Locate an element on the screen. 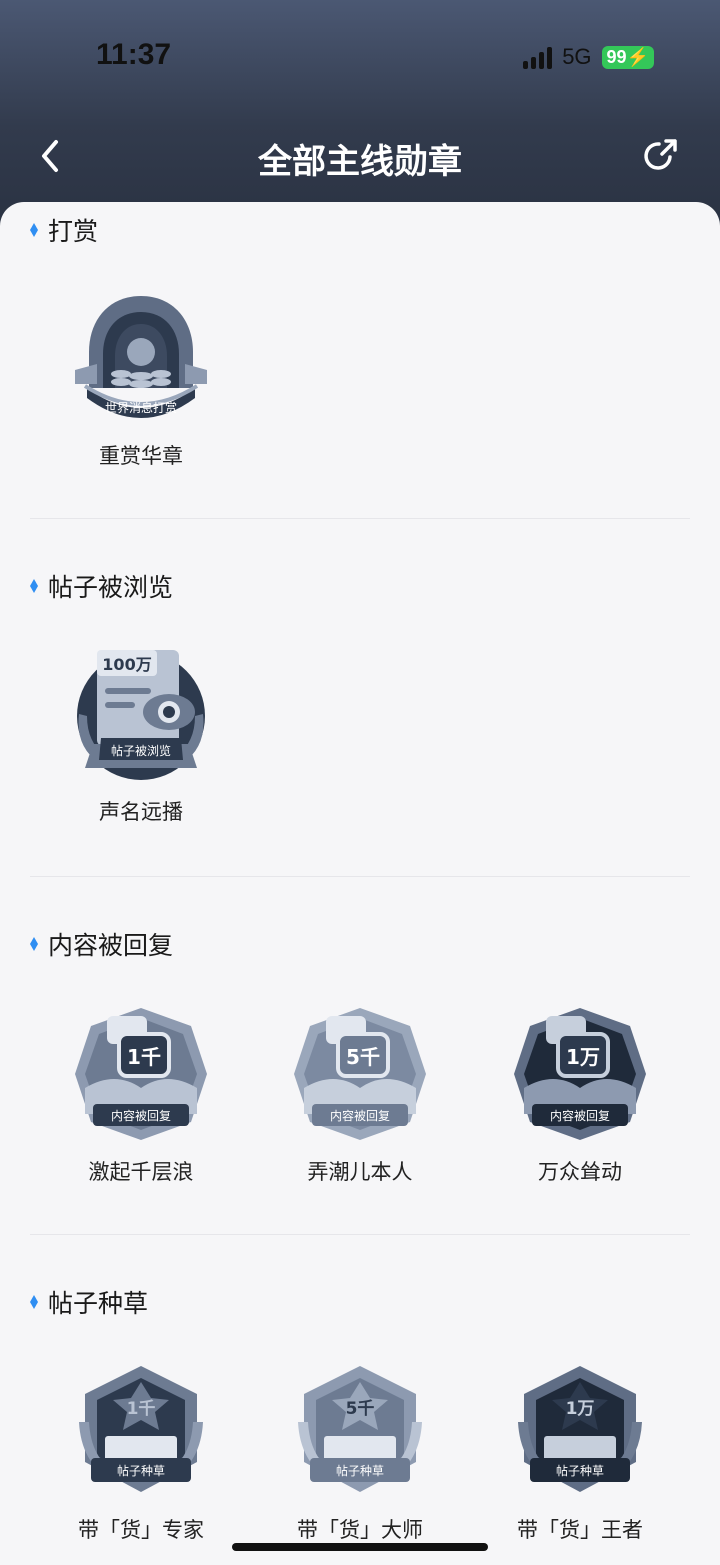 The width and height of the screenshot is (720, 1565). badge-item: 1千 帖子种草 带「货」专家 is located at coordinates (141, 1453).